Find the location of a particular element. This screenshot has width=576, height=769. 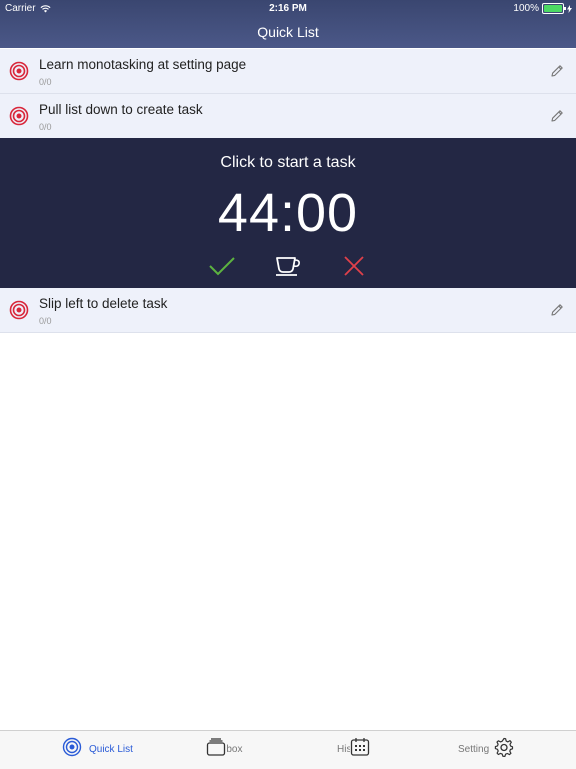

charging-icon is located at coordinates (569, 8).